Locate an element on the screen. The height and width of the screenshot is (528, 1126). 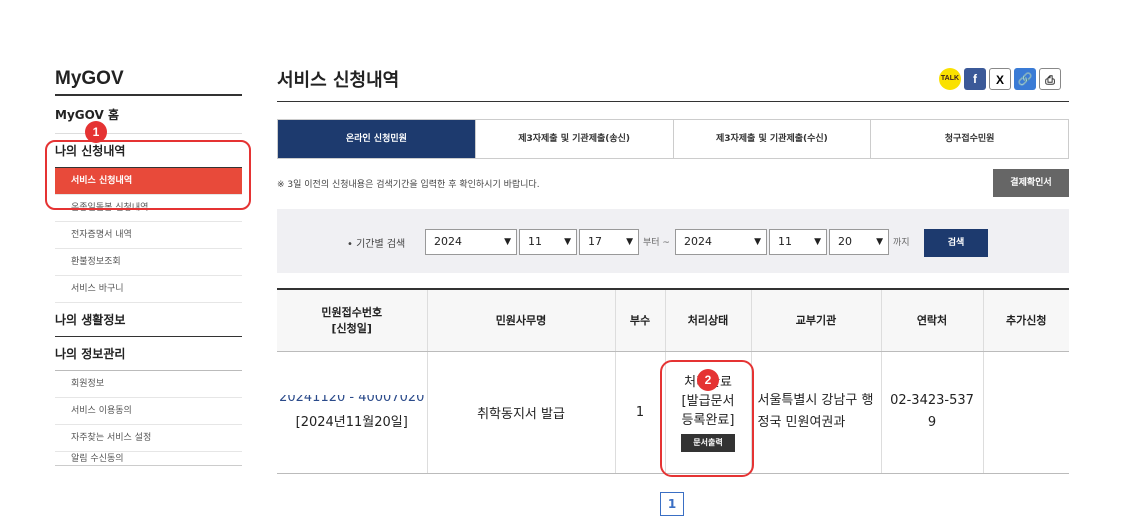
search-label: • 기간별 검색 is located at coordinates (376, 244).